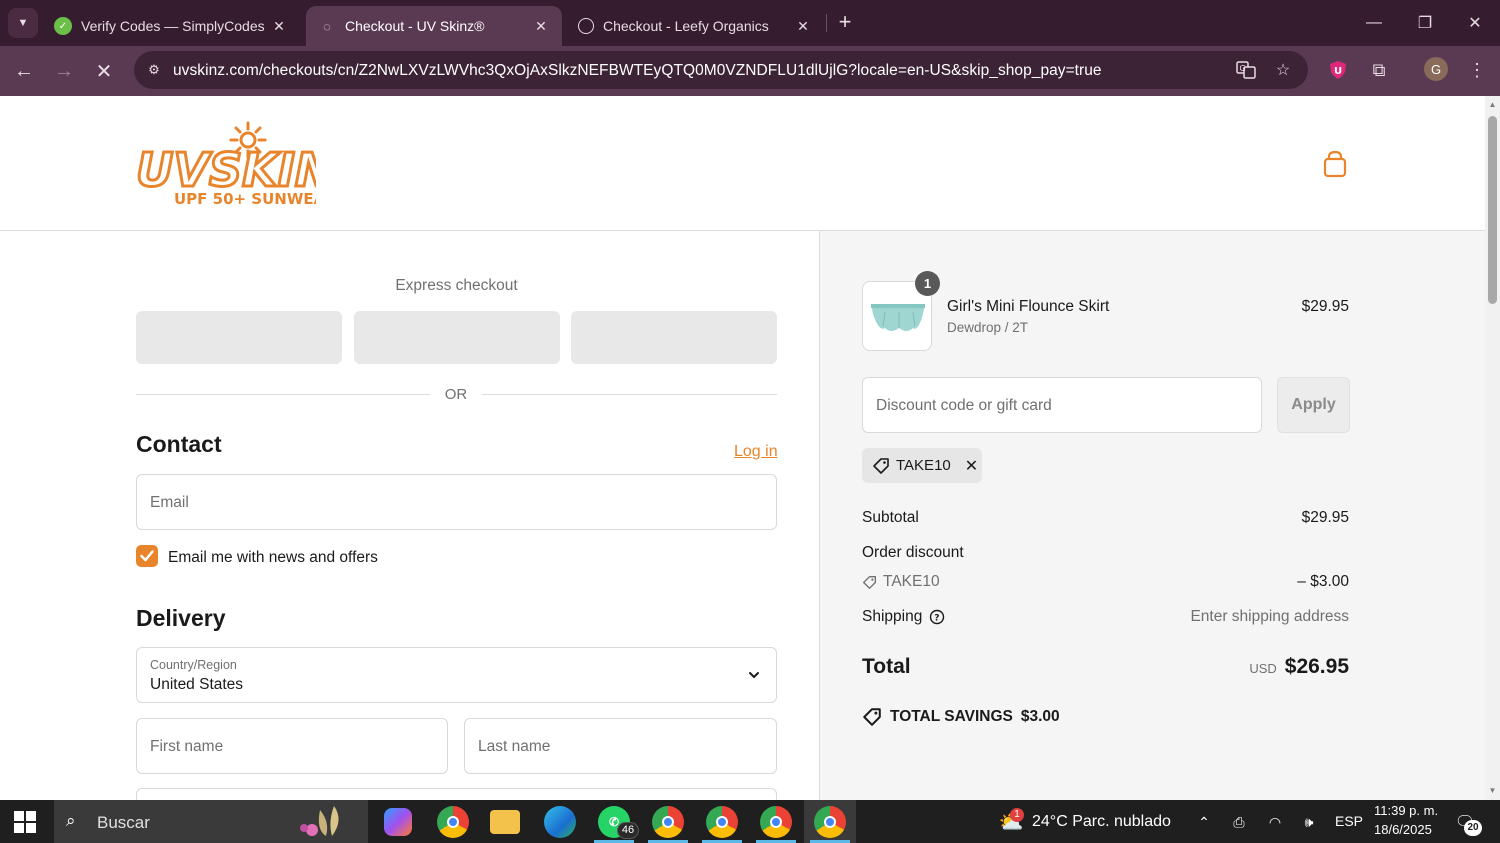 Image resolution: width=1500 pixels, height=843 pixels. Describe the element at coordinates (722, 822) in the screenshot. I see `chrome-profile-p-icon` at that location.